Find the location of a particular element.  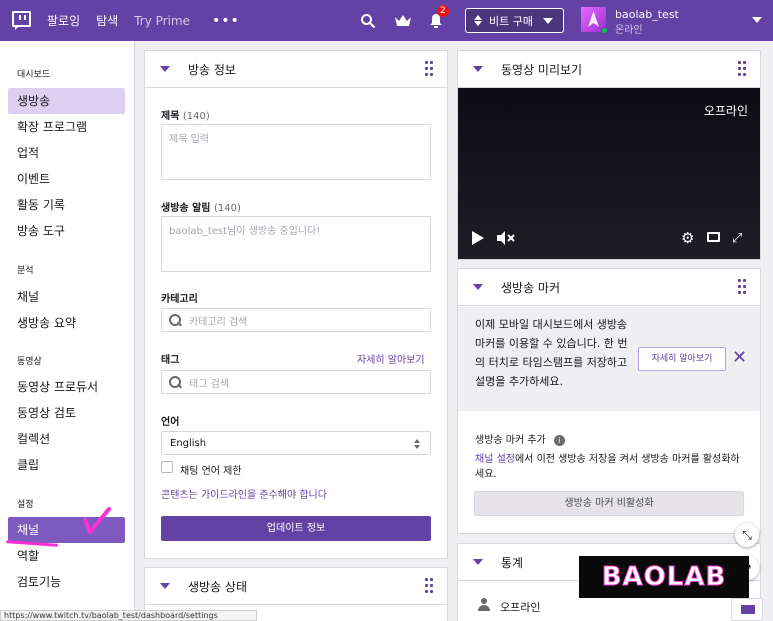

sidebar-item-achievements: 업적 is located at coordinates (66, 153).